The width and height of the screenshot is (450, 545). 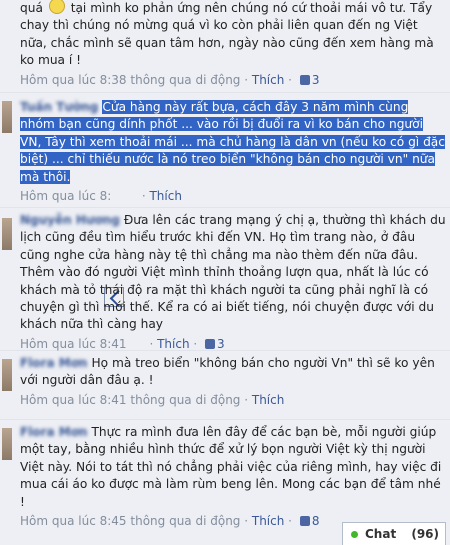 What do you see at coordinates (65, 196) in the screenshot?
I see `comment-time: Hôm qua lúc 8:` at bounding box center [65, 196].